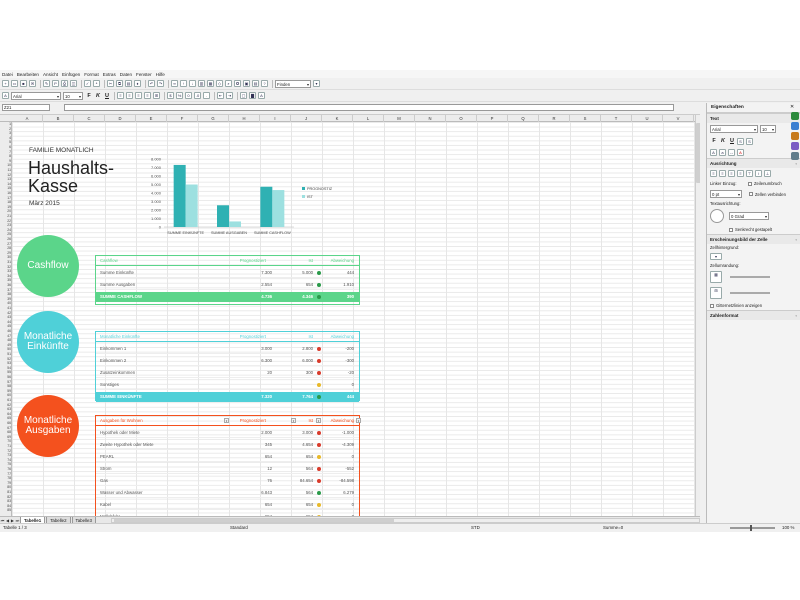 The height and width of the screenshot is (600, 800). I want to click on section-number-format: Zahlenformat ▫, so click(753, 315).